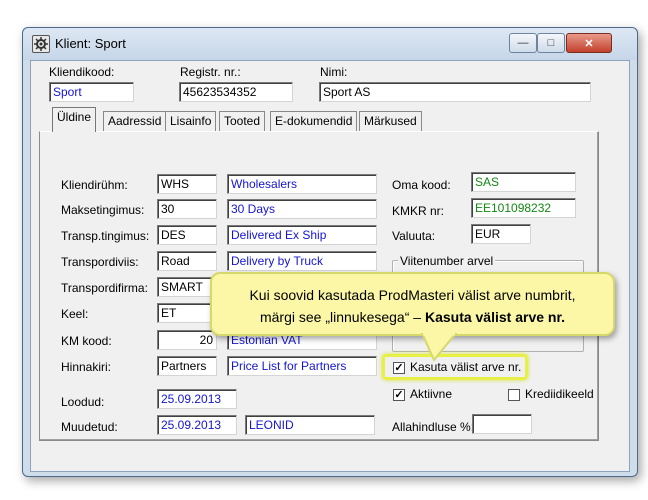 The height and width of the screenshot is (500, 648). I want to click on transp-tingimus-label: Transp.tingimus:, so click(105, 236).